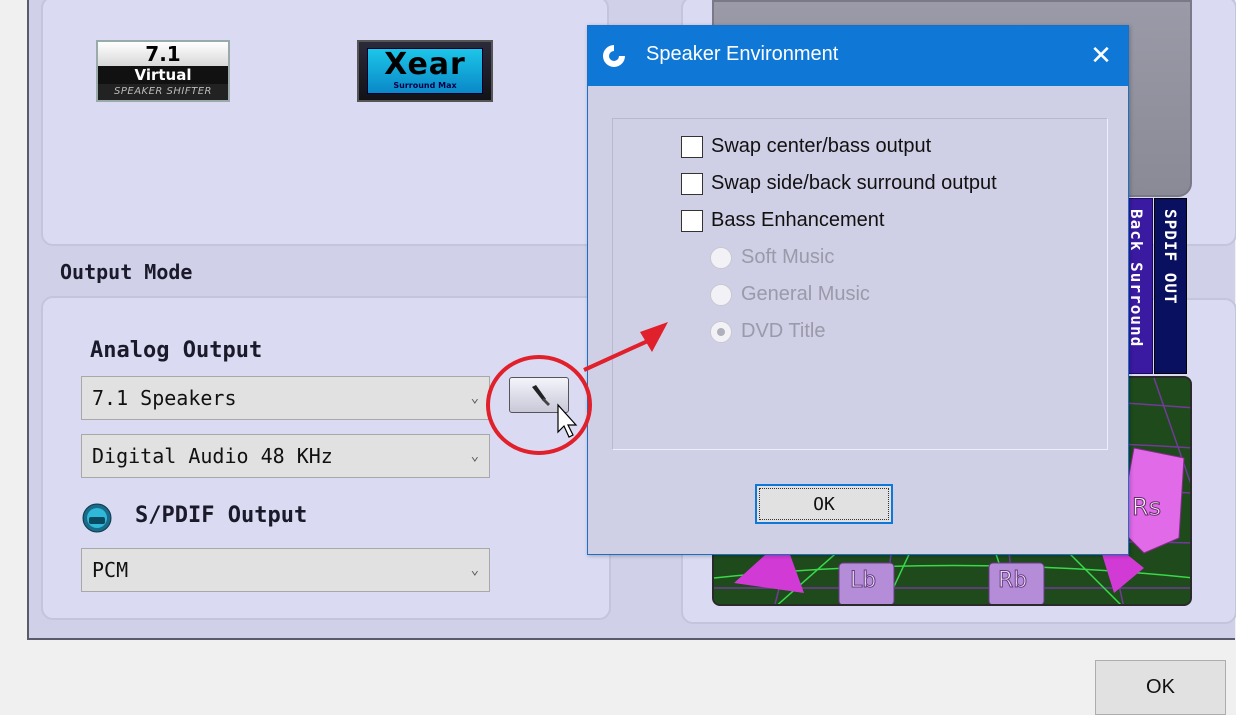 Image resolution: width=1236 pixels, height=715 pixels. What do you see at coordinates (97, 518) in the screenshot?
I see `spdif-icon` at bounding box center [97, 518].